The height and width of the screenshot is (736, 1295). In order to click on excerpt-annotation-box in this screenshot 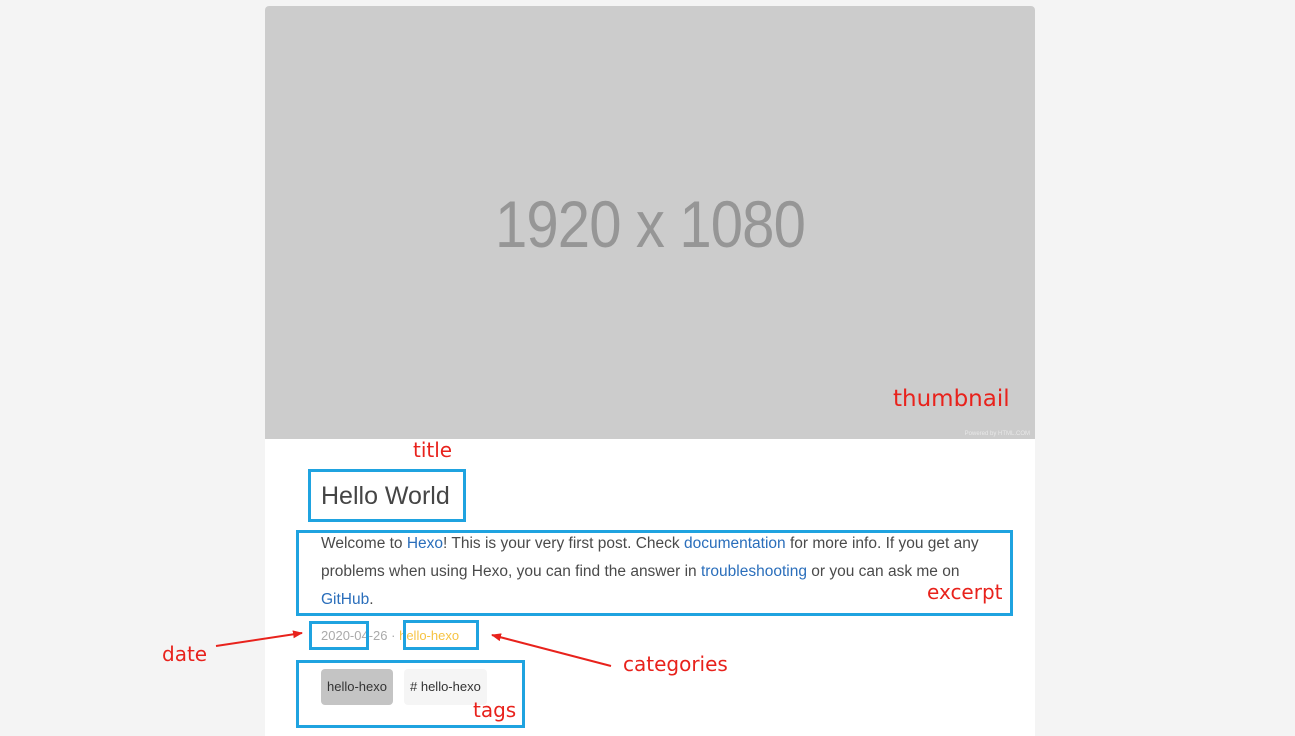, I will do `click(654, 573)`.